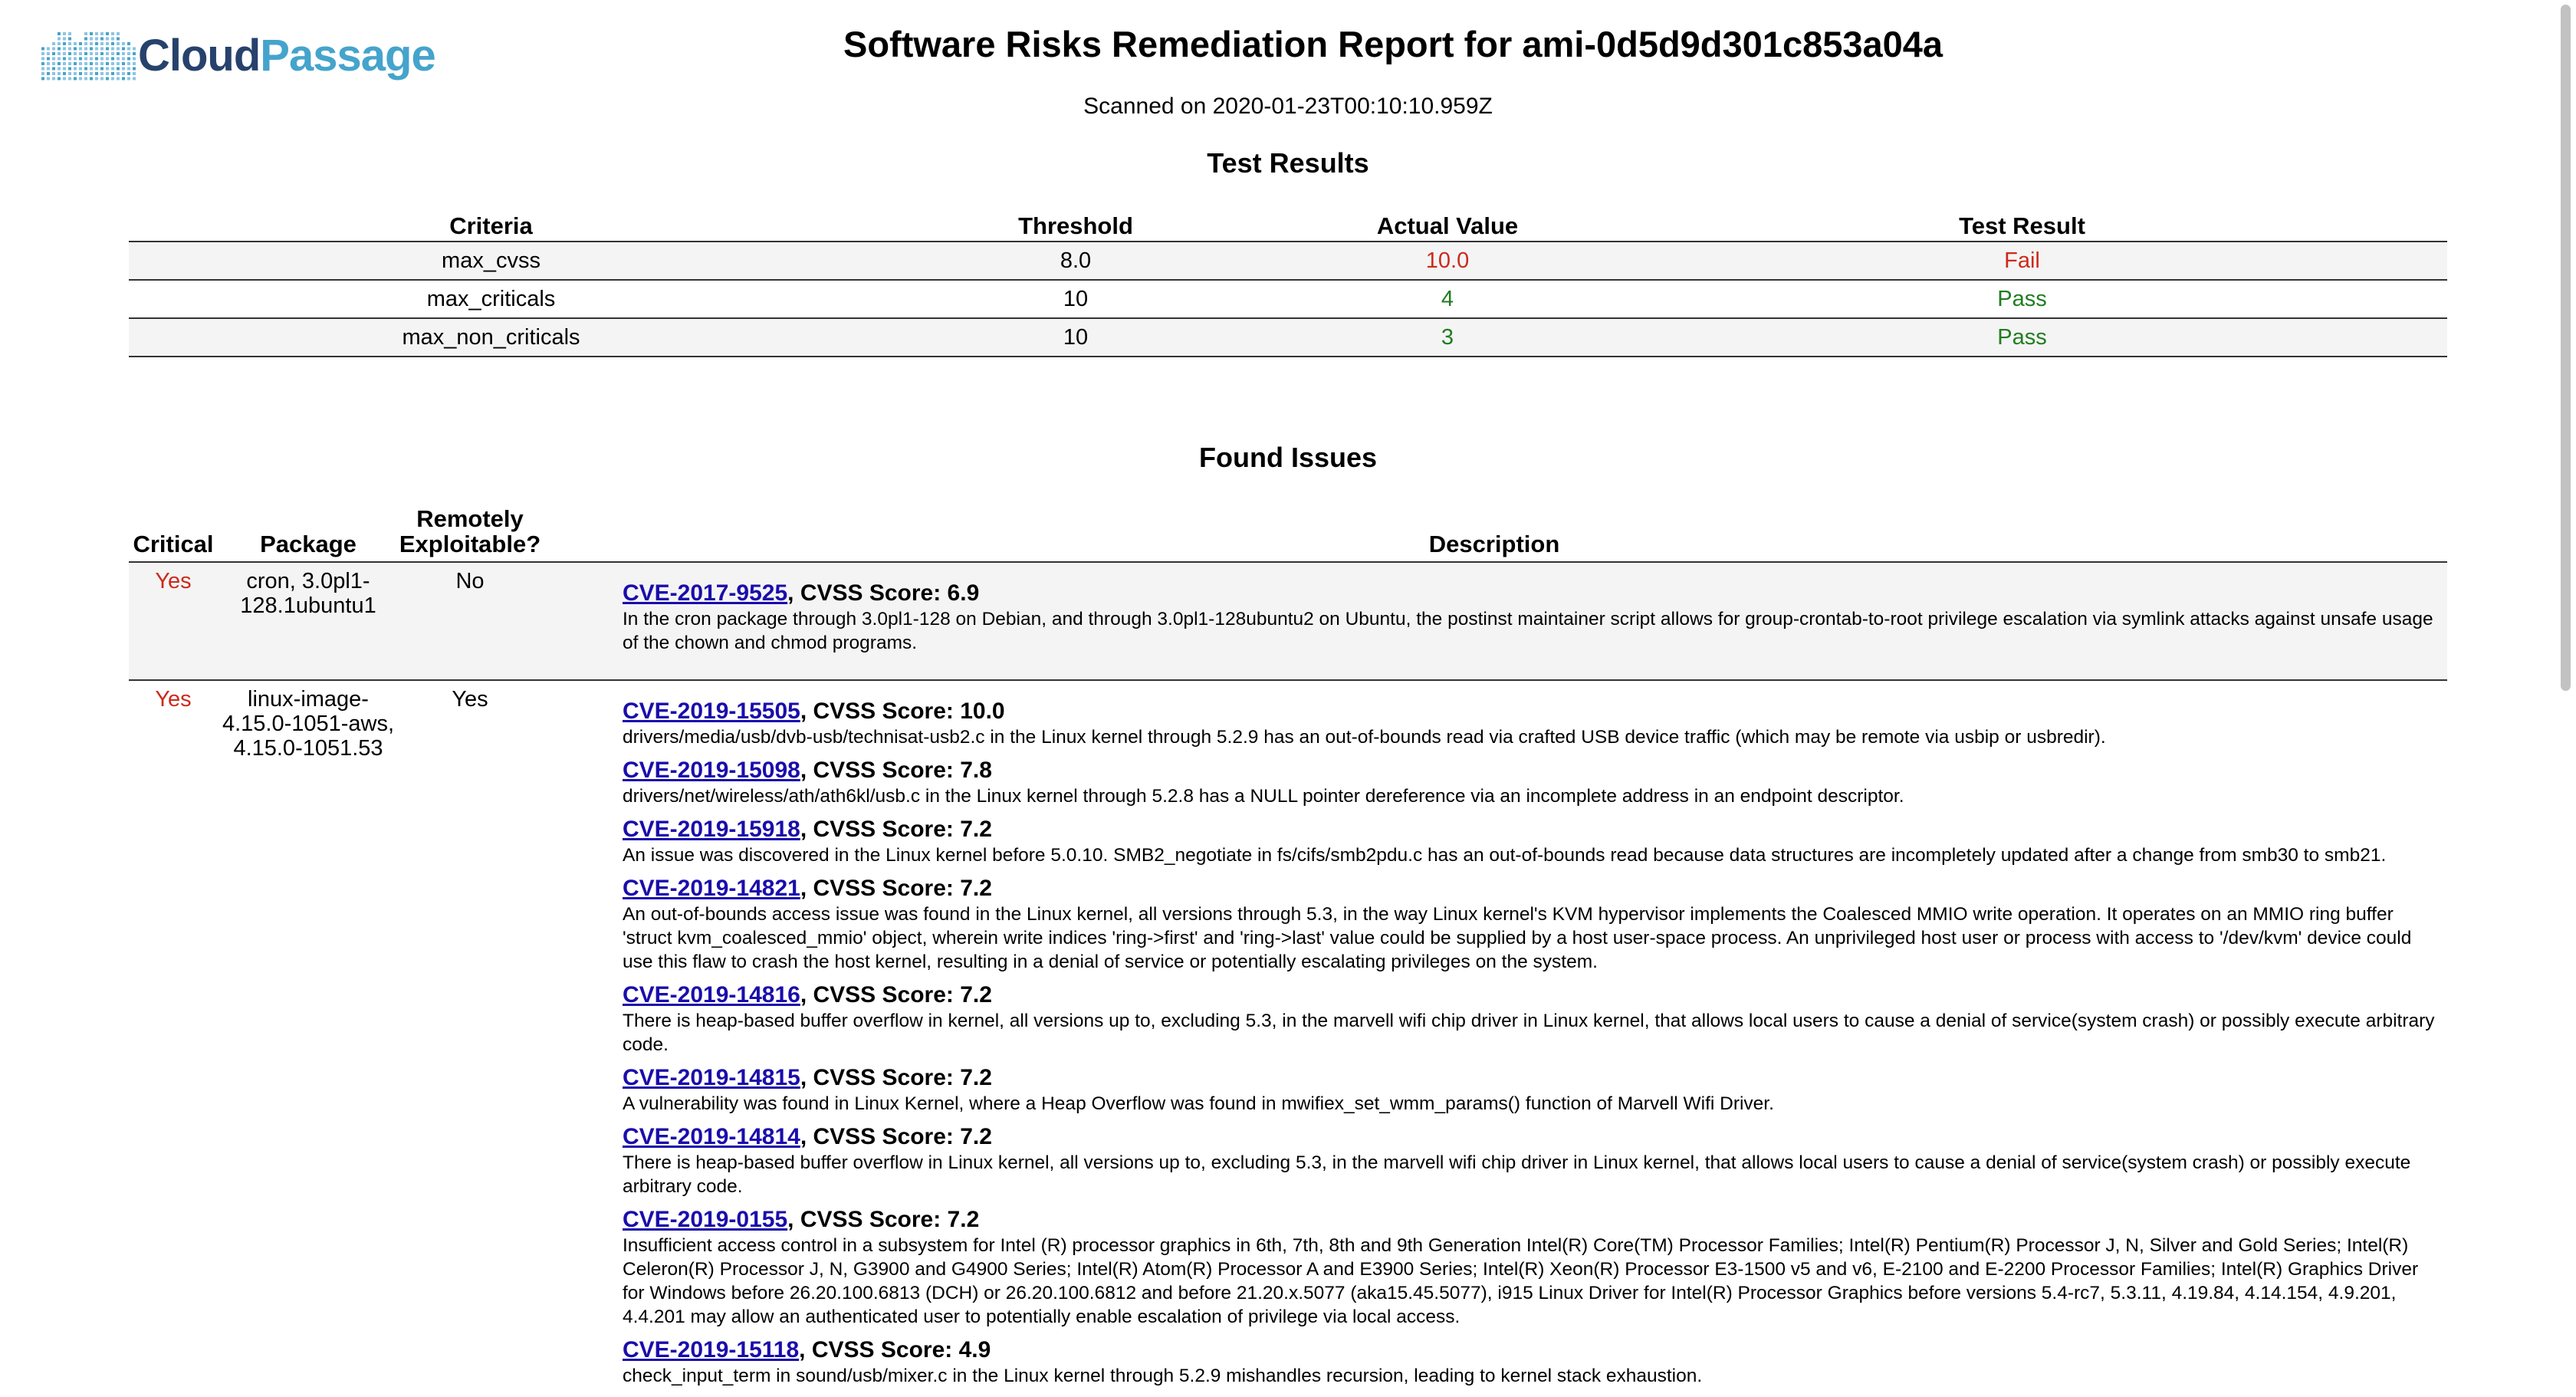  I want to click on test-result-row: max_cvss 8.0 10.0 Fail, so click(1288, 261).